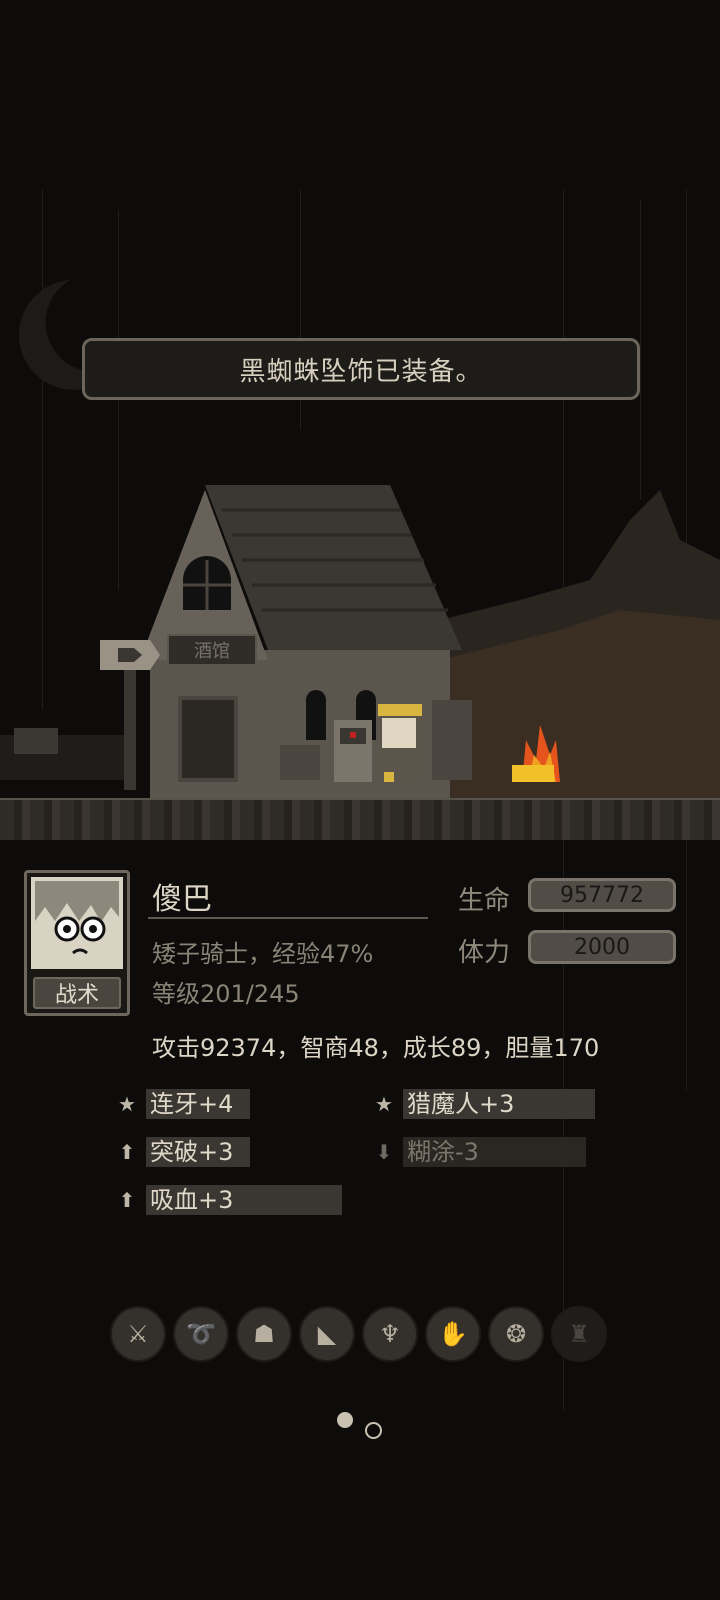  I want to click on tavern-sign-text: 酒馆, so click(212, 651).